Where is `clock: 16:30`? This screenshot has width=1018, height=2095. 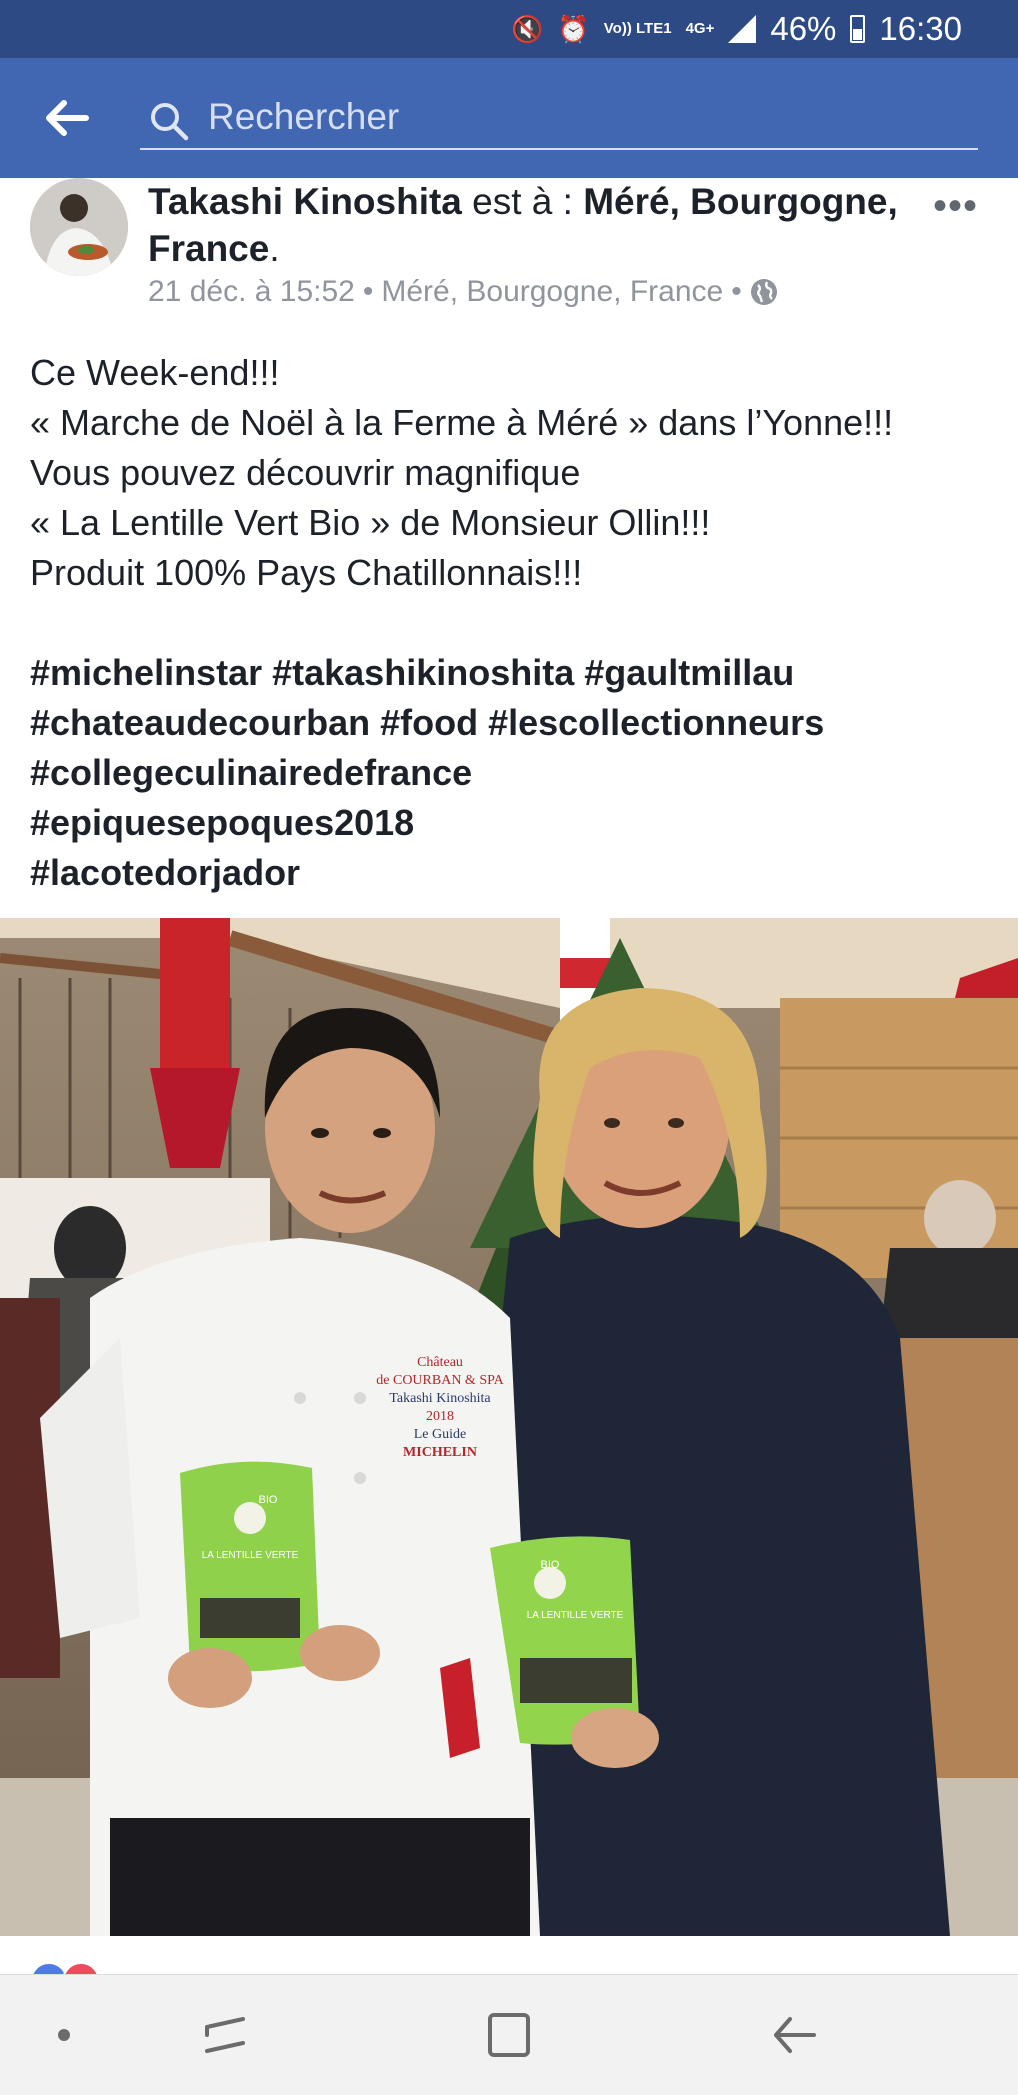 clock: 16:30 is located at coordinates (920, 28).